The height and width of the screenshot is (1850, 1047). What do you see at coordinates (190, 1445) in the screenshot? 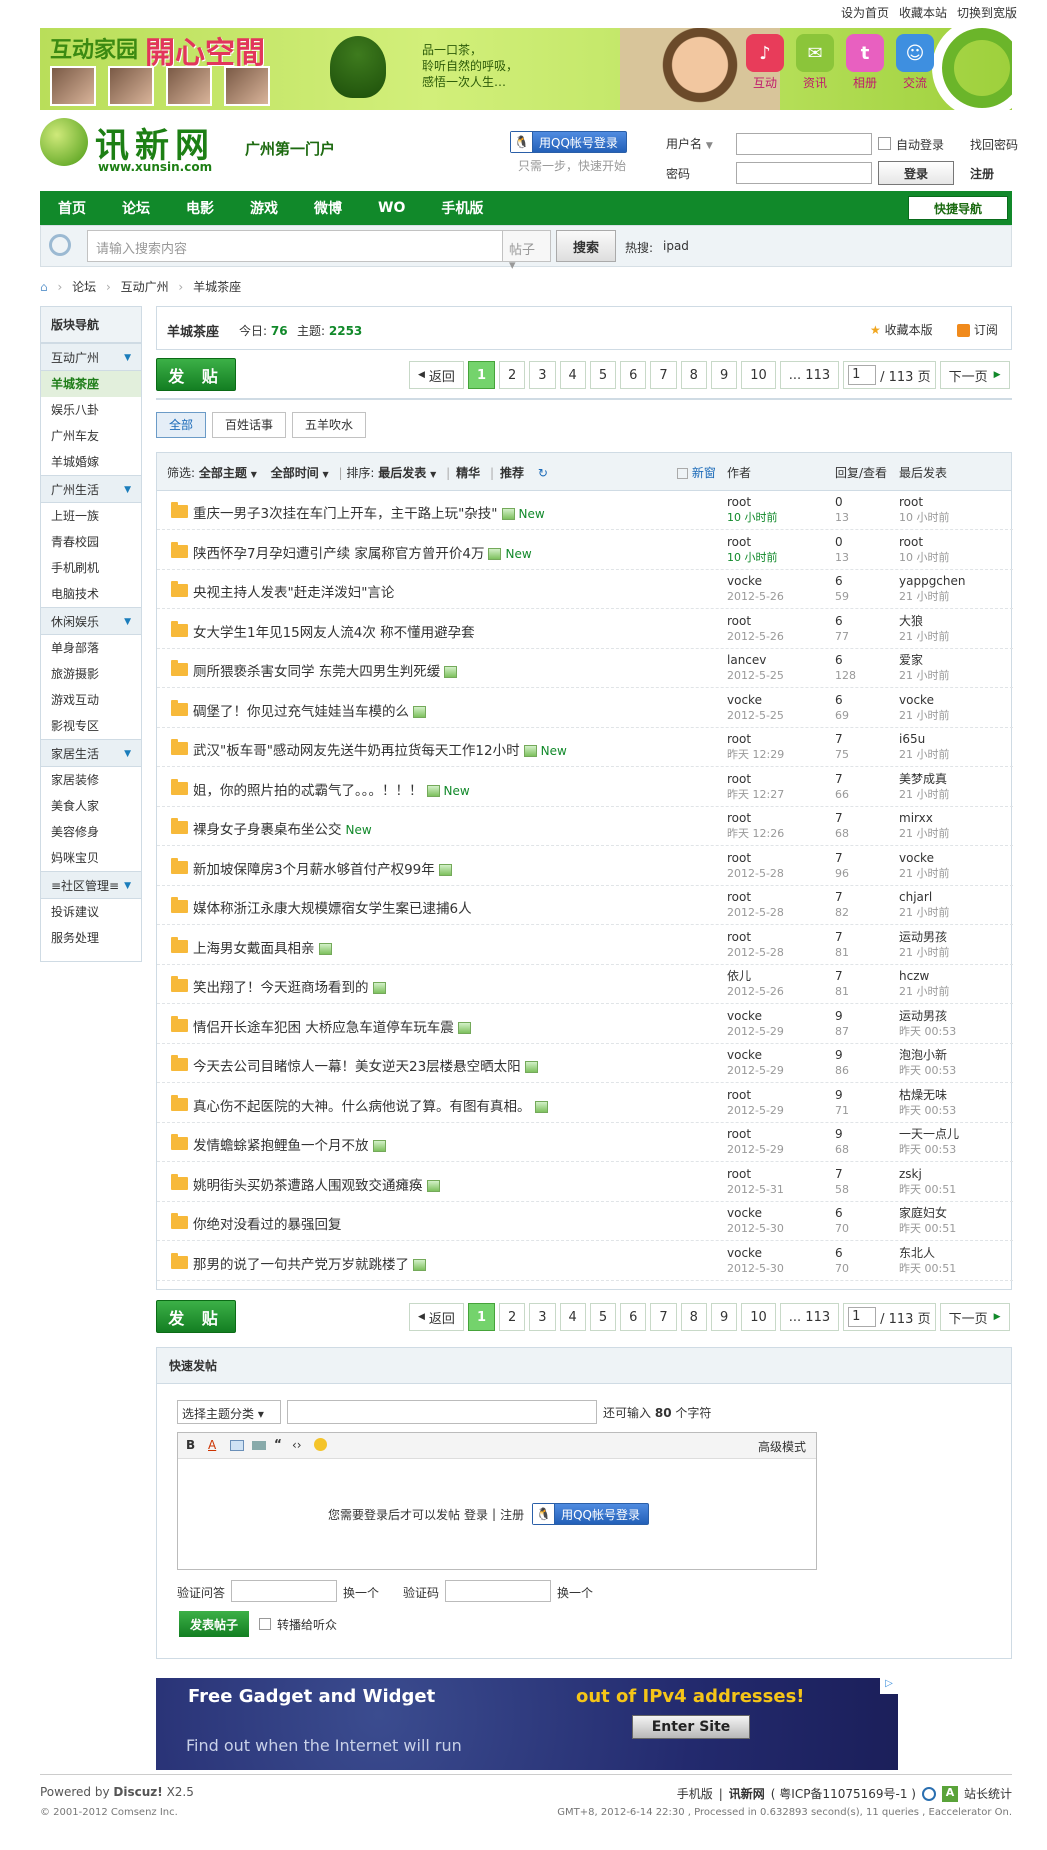
I see `bold-icon: B` at bounding box center [190, 1445].